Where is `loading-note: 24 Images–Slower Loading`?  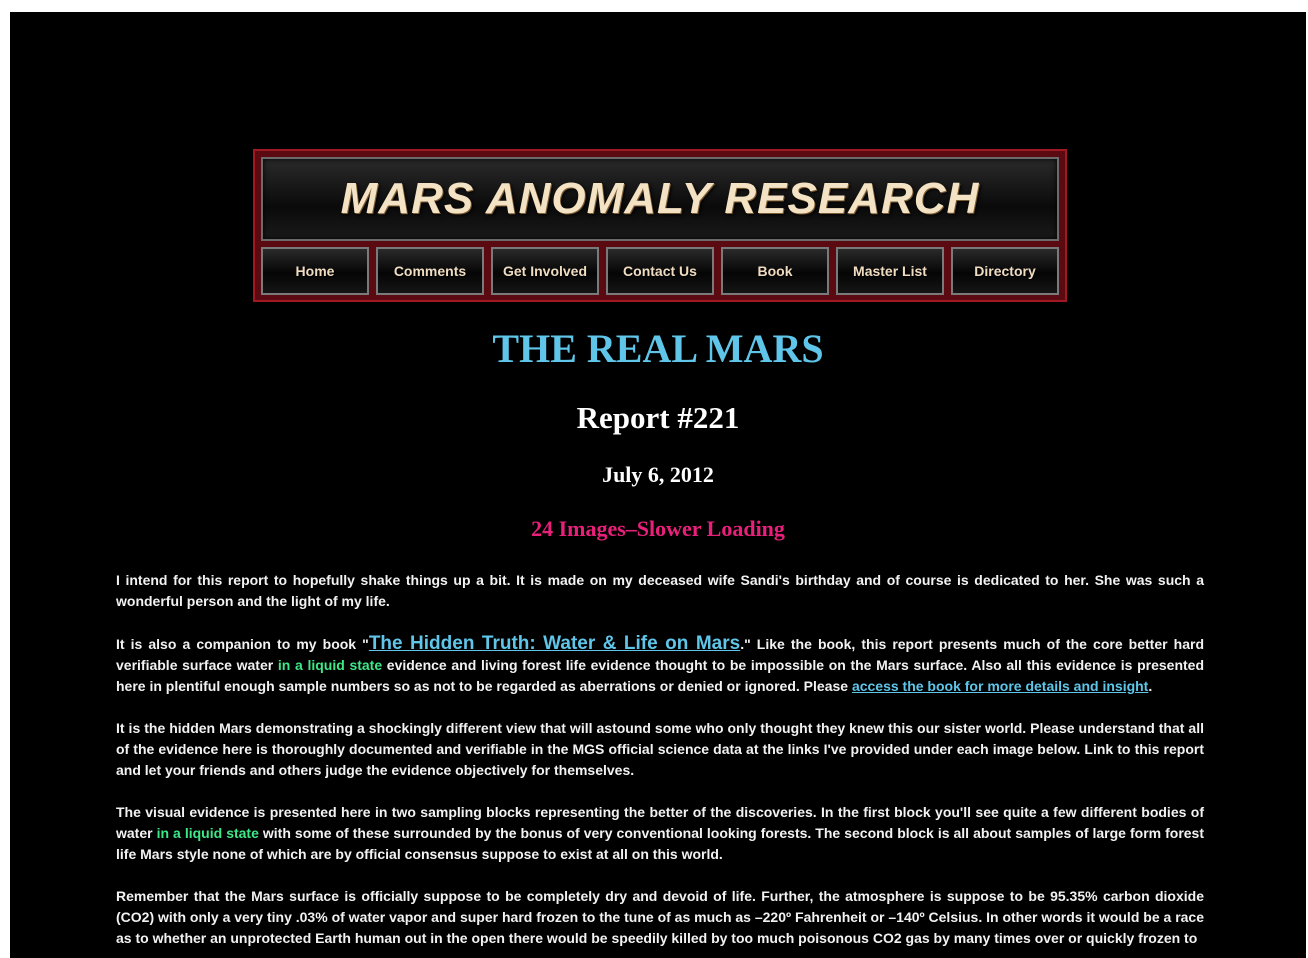
loading-note: 24 Images–Slower Loading is located at coordinates (658, 528).